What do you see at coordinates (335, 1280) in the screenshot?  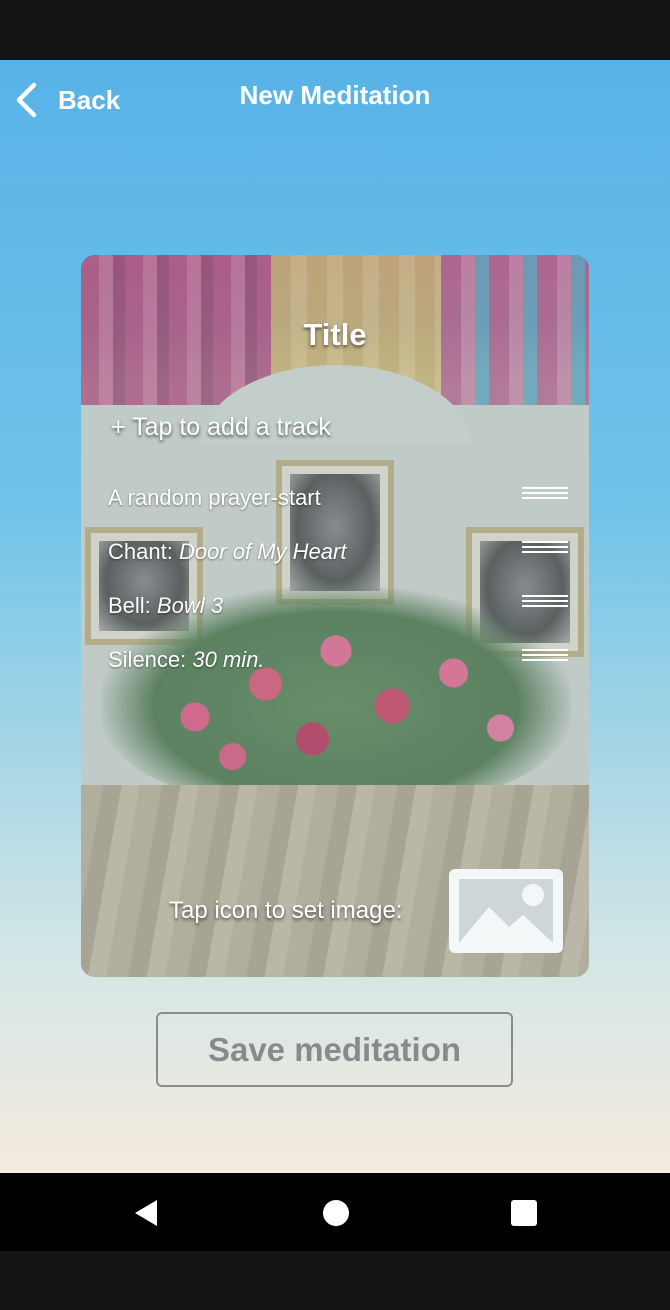 I see `bottom-bar` at bounding box center [335, 1280].